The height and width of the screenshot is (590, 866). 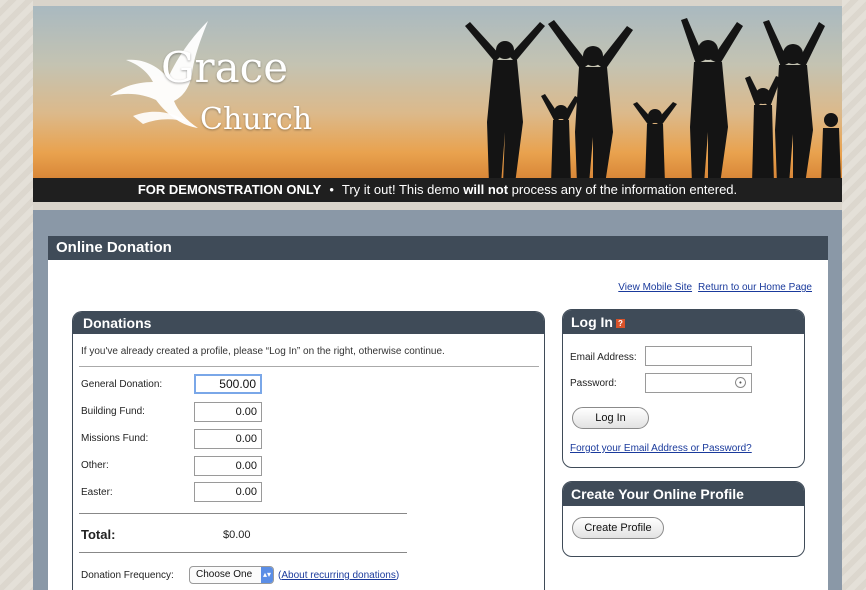 What do you see at coordinates (97, 492) in the screenshot?
I see `easter-label: Easter:` at bounding box center [97, 492].